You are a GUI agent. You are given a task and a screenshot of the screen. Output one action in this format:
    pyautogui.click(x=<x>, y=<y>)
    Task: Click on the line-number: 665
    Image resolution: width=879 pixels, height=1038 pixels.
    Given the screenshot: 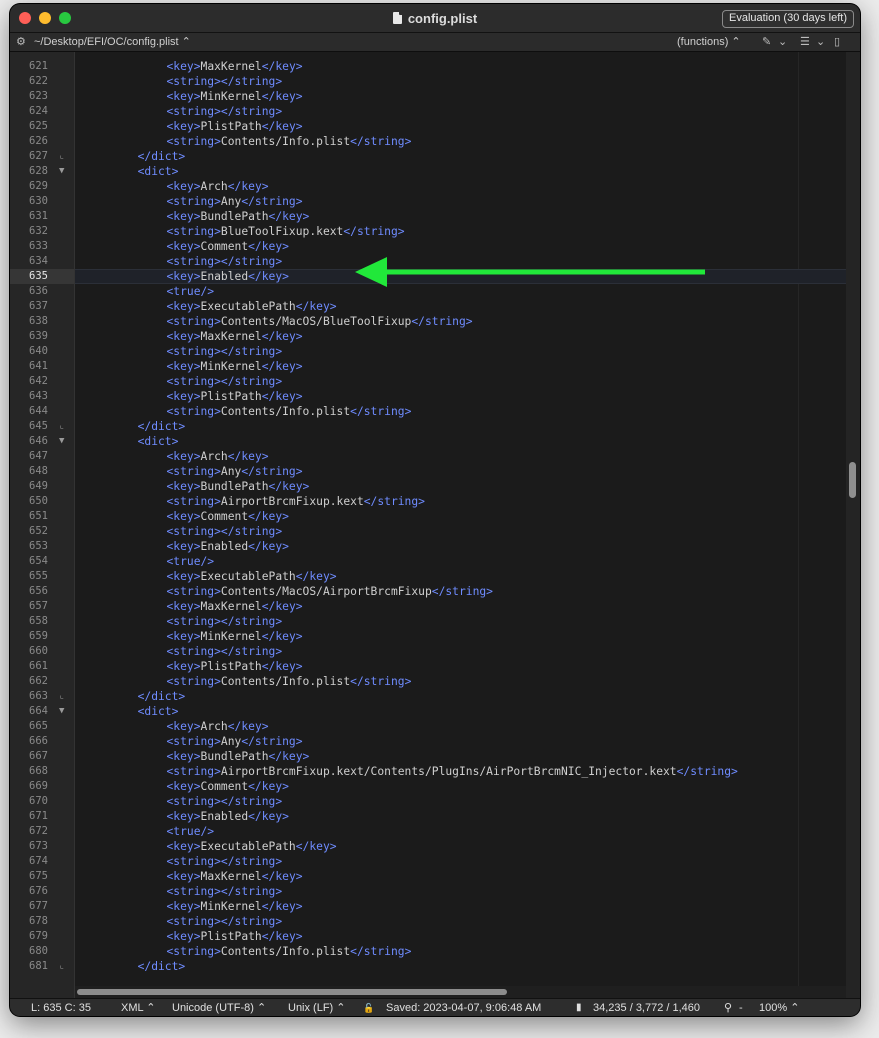 What is the action you would take?
    pyautogui.click(x=42, y=726)
    